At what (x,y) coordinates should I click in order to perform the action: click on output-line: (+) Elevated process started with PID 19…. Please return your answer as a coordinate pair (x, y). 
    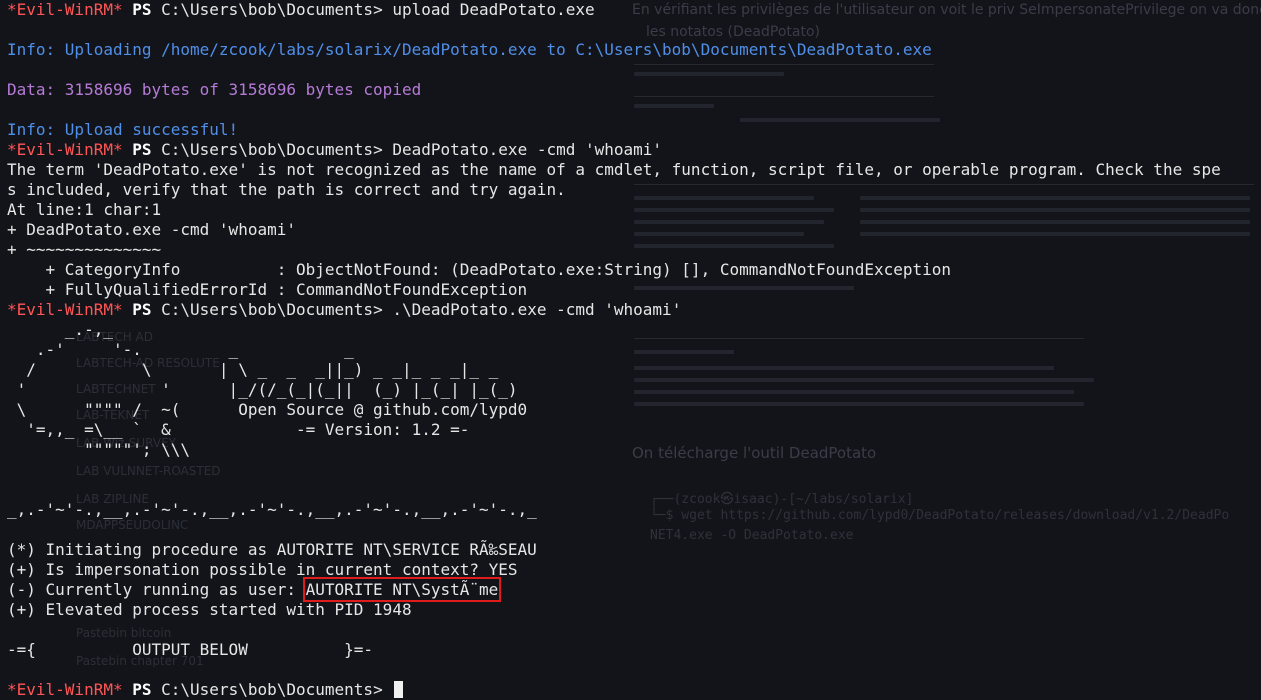
    Looking at the image, I should click on (634, 610).